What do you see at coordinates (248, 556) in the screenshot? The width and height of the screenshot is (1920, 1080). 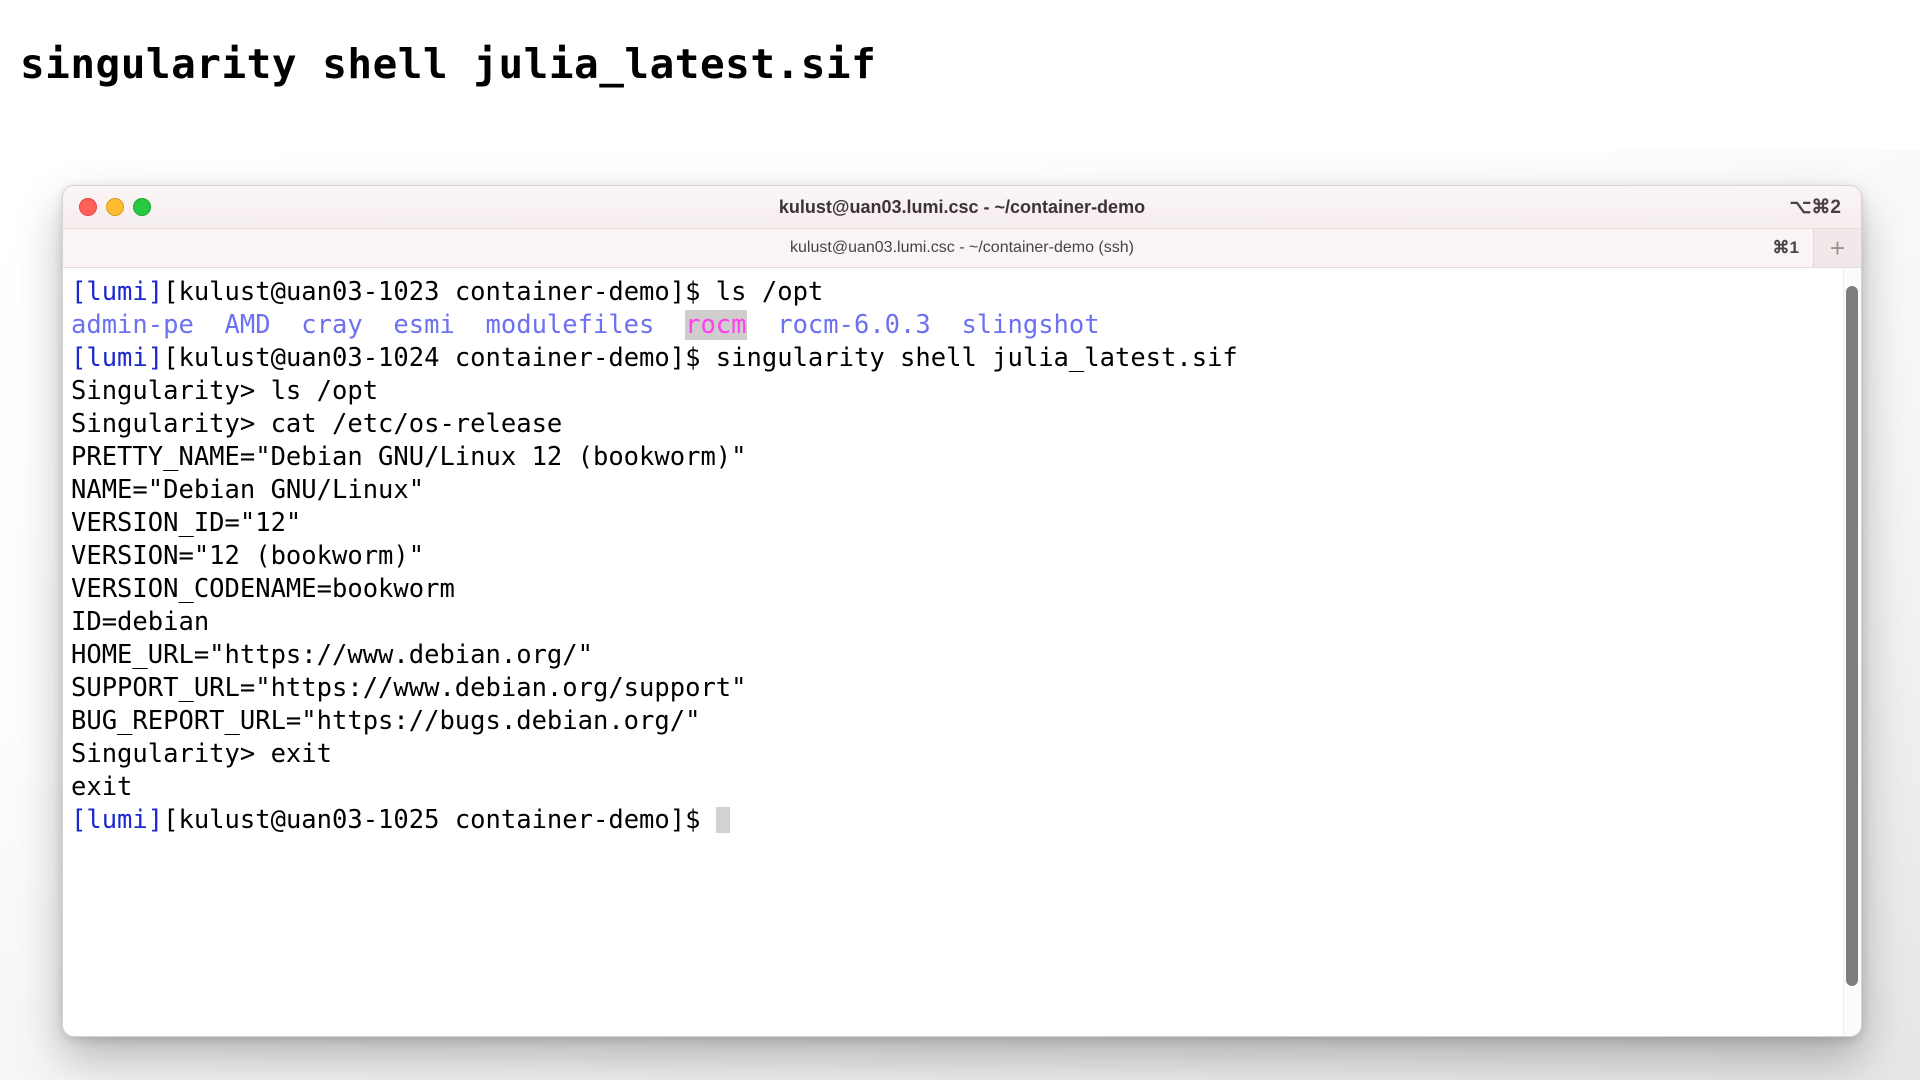 I see `terminal-text: VERSION="12 (bookworm)"` at bounding box center [248, 556].